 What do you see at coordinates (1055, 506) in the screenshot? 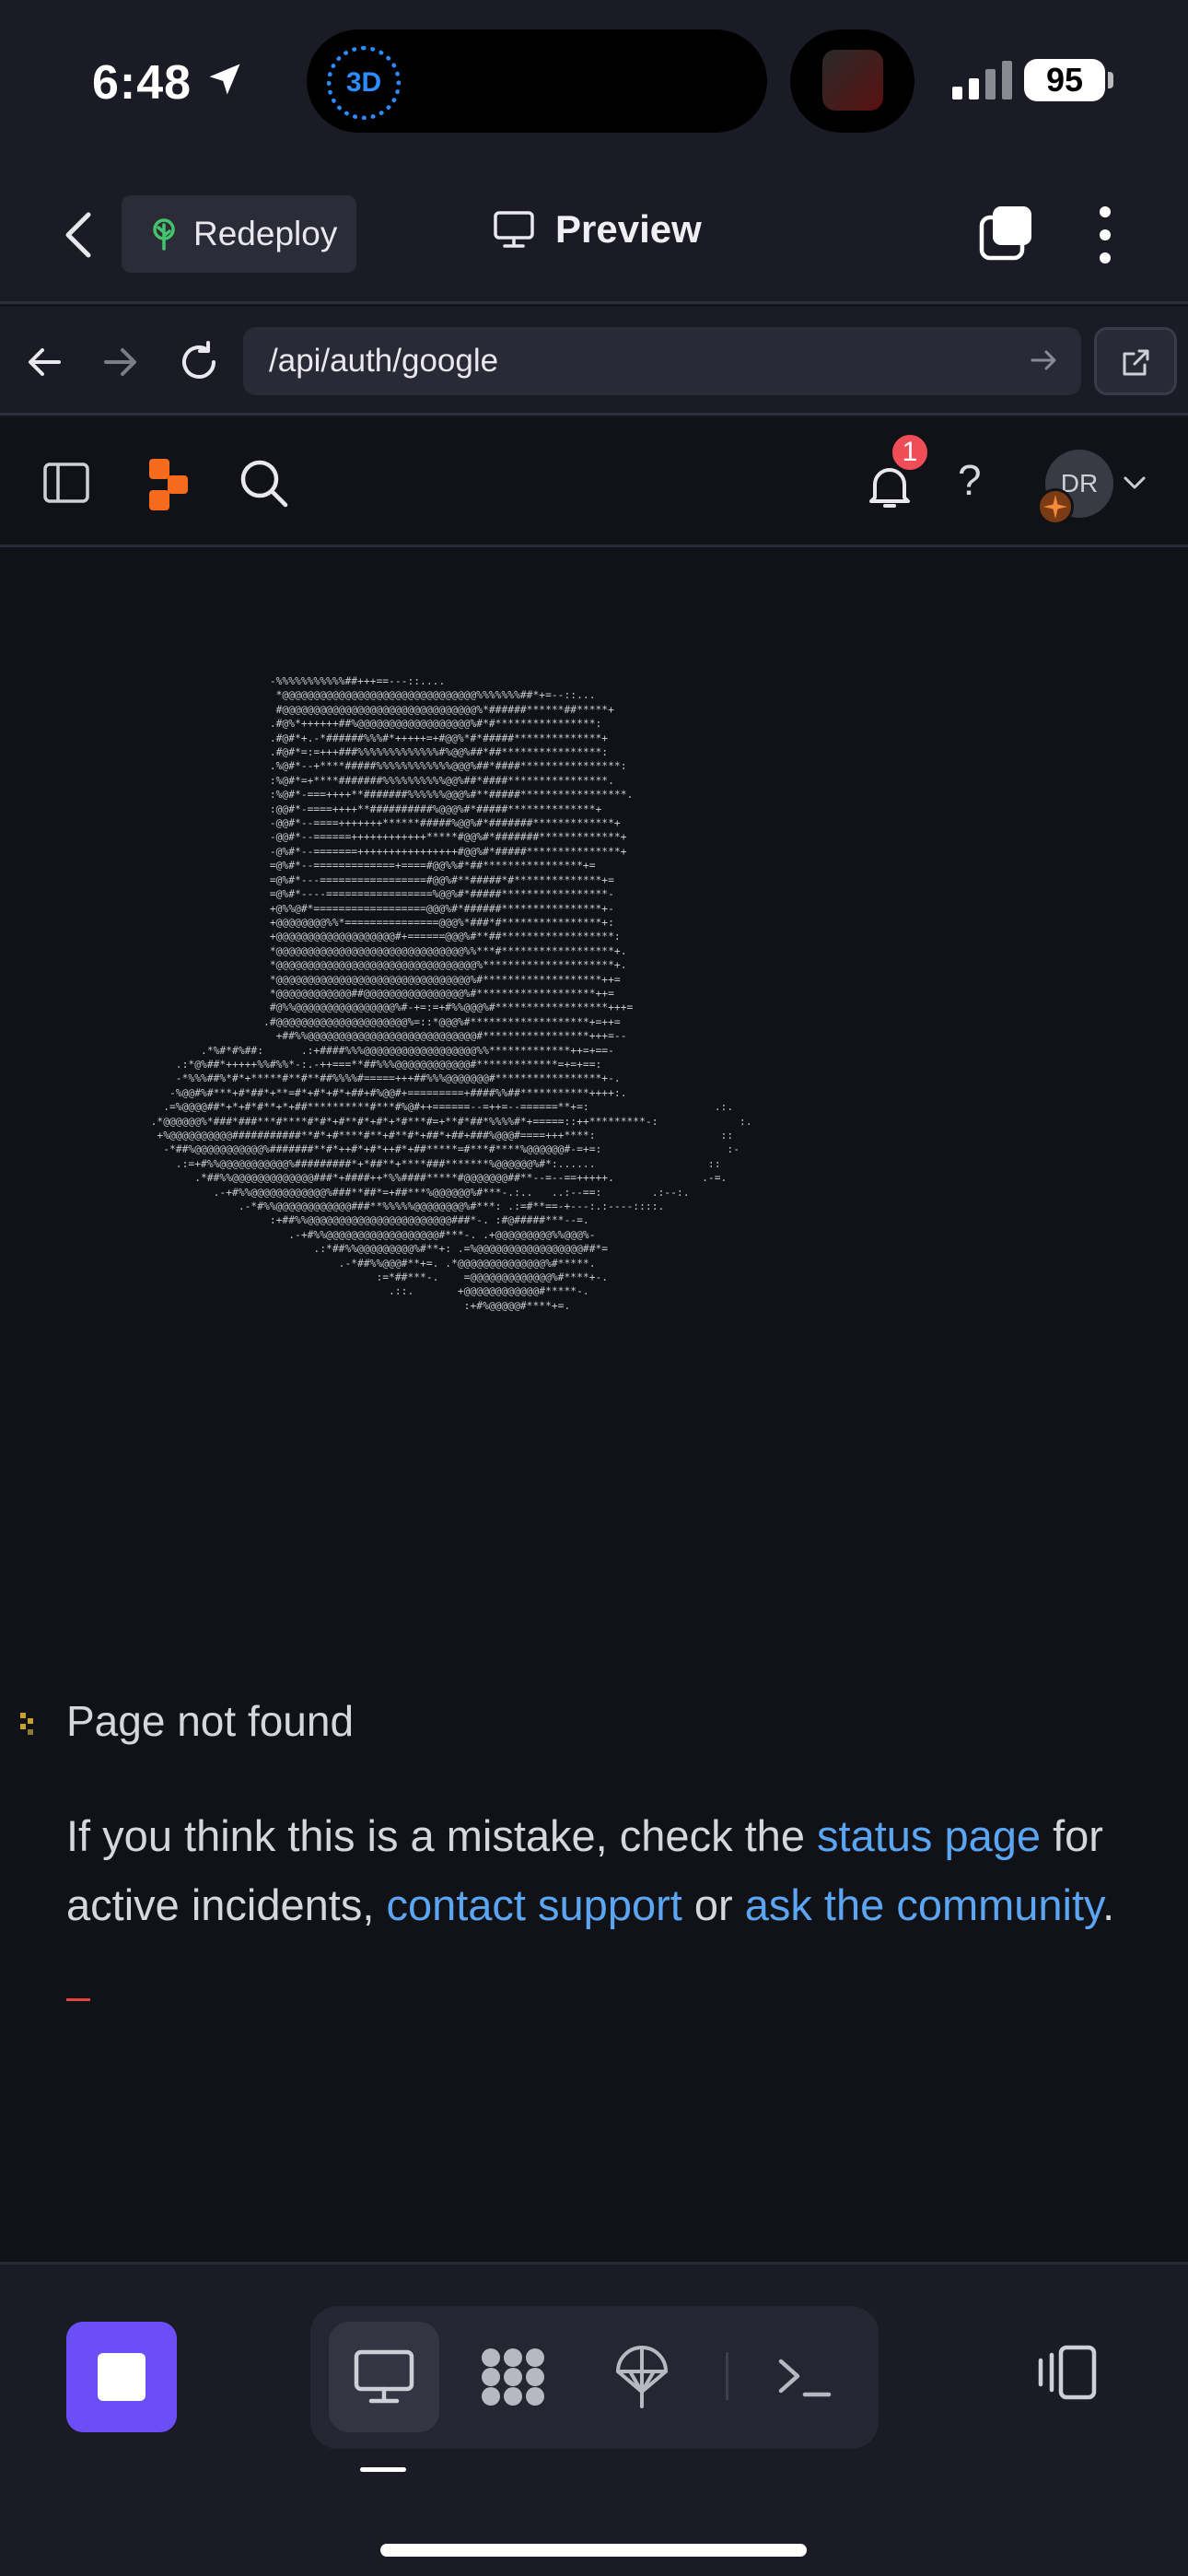
I see `spark-icon` at bounding box center [1055, 506].